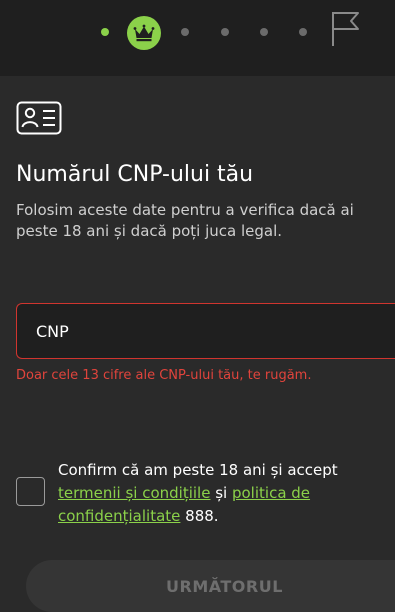 This screenshot has width=395, height=612. I want to click on cnp-input, so click(206, 331).